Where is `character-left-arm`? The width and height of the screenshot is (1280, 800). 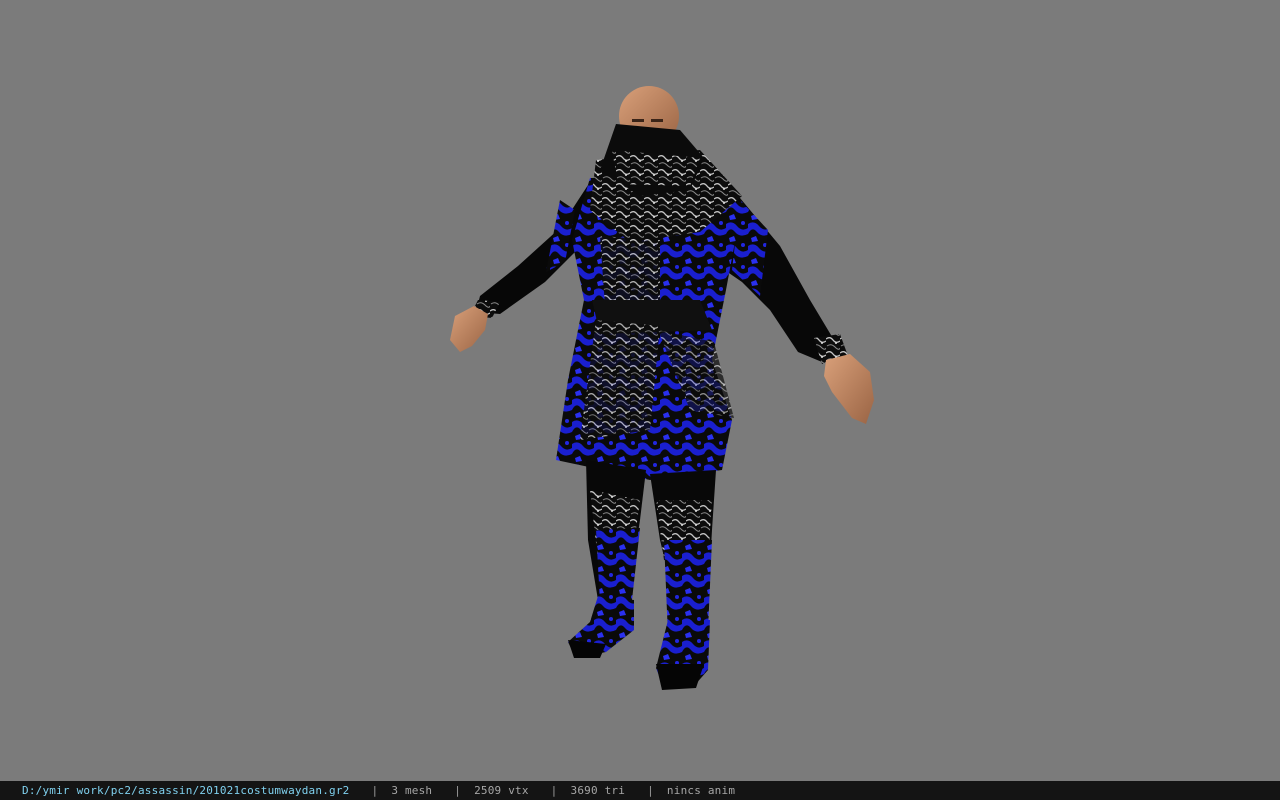 character-left-arm is located at coordinates (520, 267).